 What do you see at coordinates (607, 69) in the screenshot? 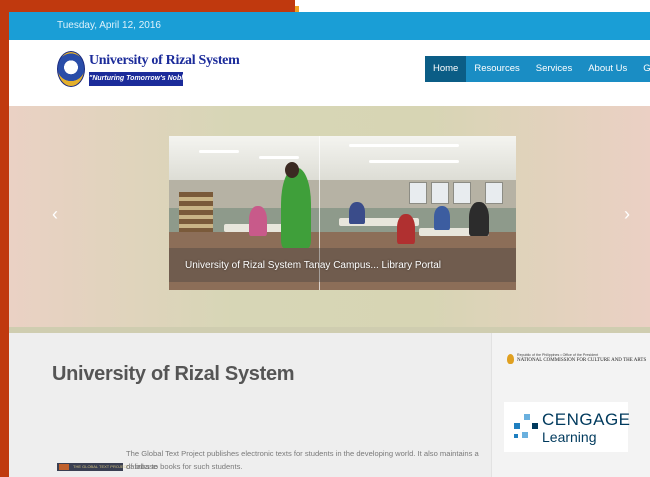
I see `nav-item-about-us: About Us` at bounding box center [607, 69].